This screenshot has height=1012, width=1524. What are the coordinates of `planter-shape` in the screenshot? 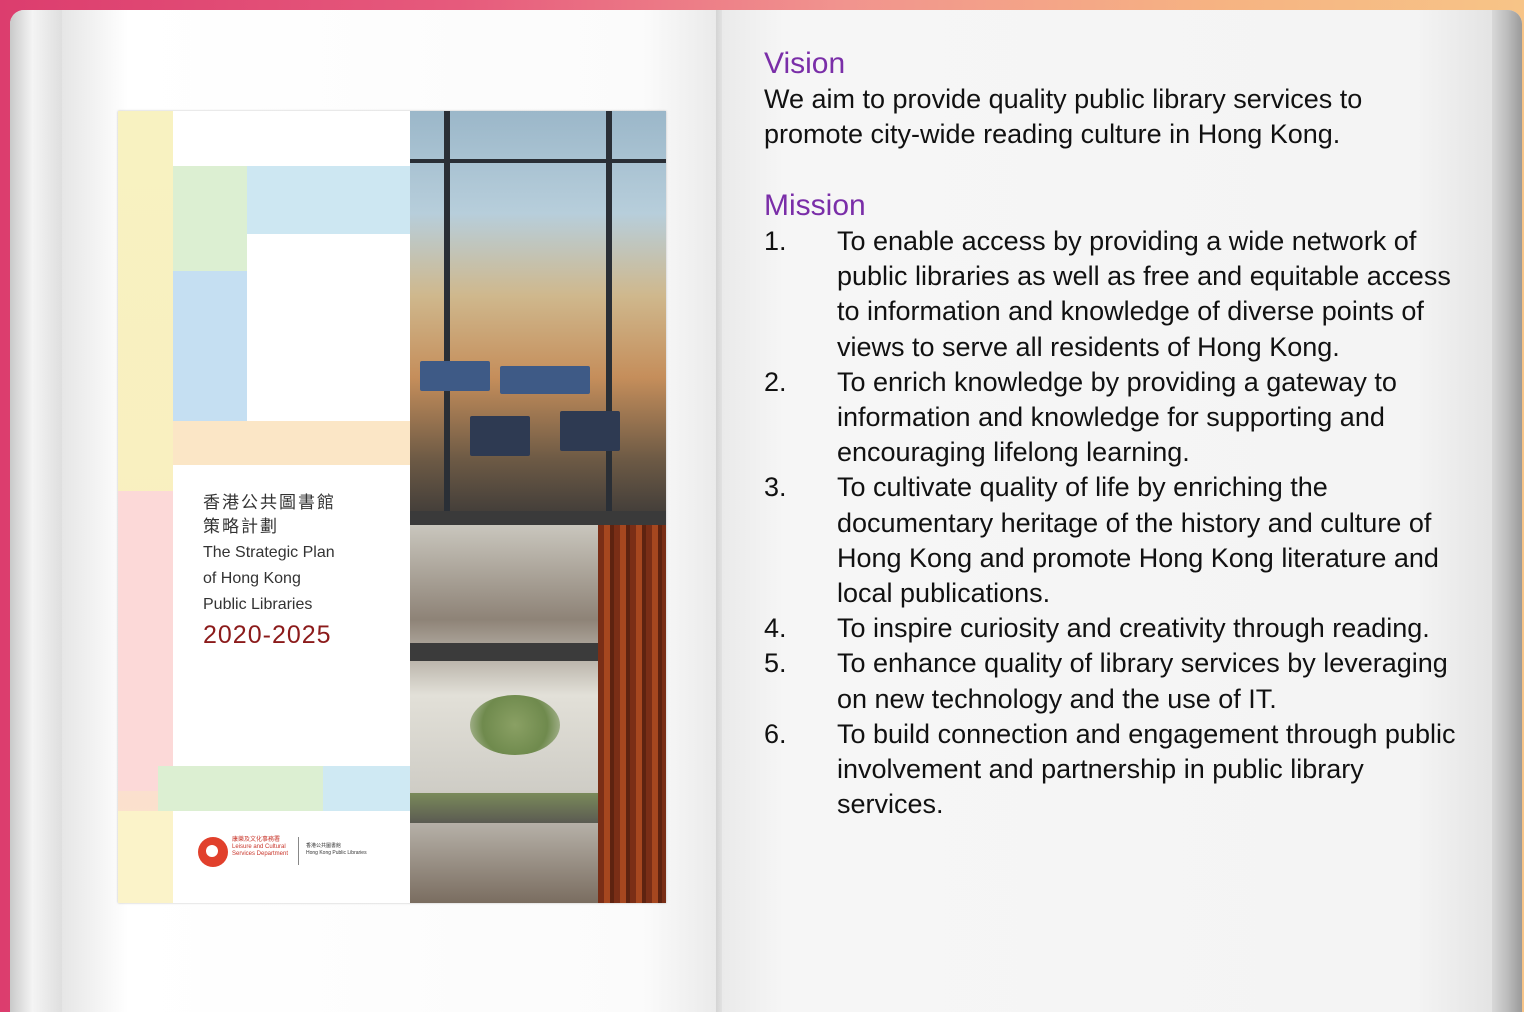 It's located at (504, 808).